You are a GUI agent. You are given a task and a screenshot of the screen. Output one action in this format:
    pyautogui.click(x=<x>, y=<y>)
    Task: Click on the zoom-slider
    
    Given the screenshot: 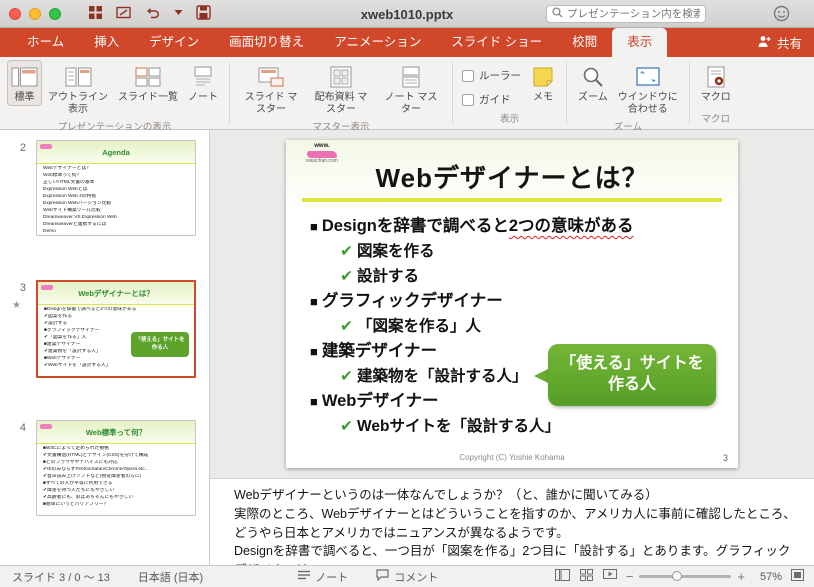 What is the action you would take?
    pyautogui.click(x=685, y=576)
    